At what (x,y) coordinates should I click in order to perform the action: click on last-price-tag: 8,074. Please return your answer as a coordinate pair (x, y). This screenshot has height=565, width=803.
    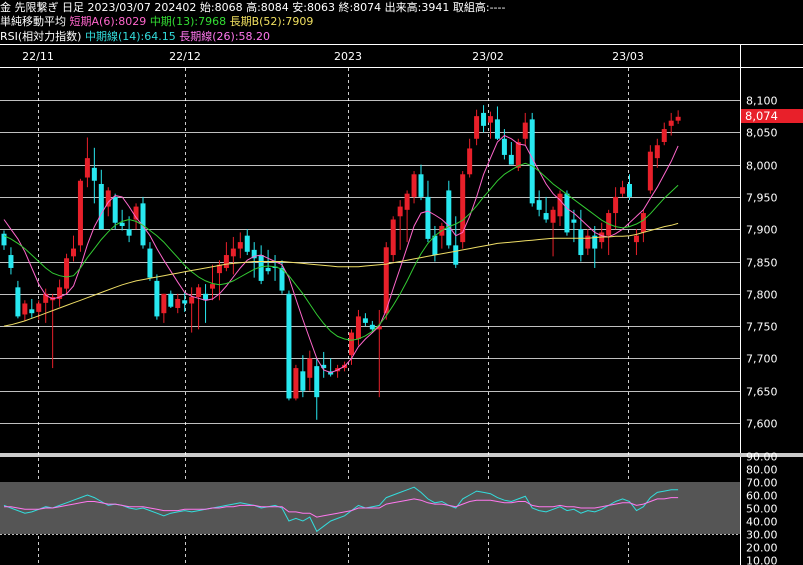
    Looking at the image, I should click on (772, 116).